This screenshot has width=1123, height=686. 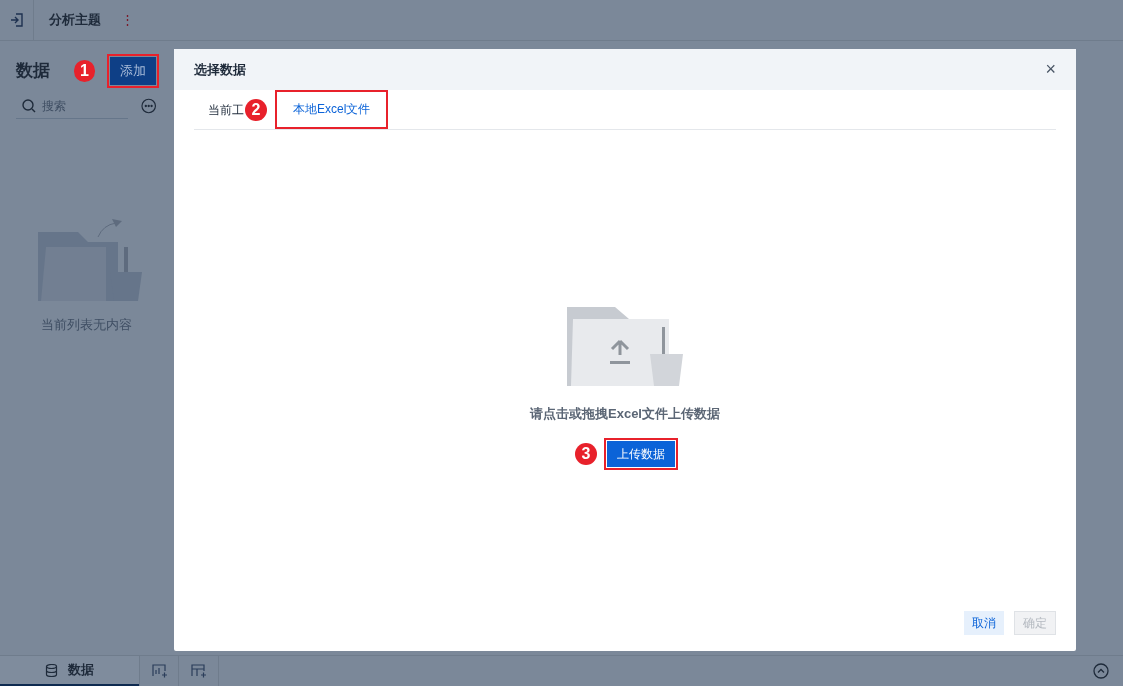 What do you see at coordinates (332, 109) in the screenshot?
I see `tab: 本地Excel文件` at bounding box center [332, 109].